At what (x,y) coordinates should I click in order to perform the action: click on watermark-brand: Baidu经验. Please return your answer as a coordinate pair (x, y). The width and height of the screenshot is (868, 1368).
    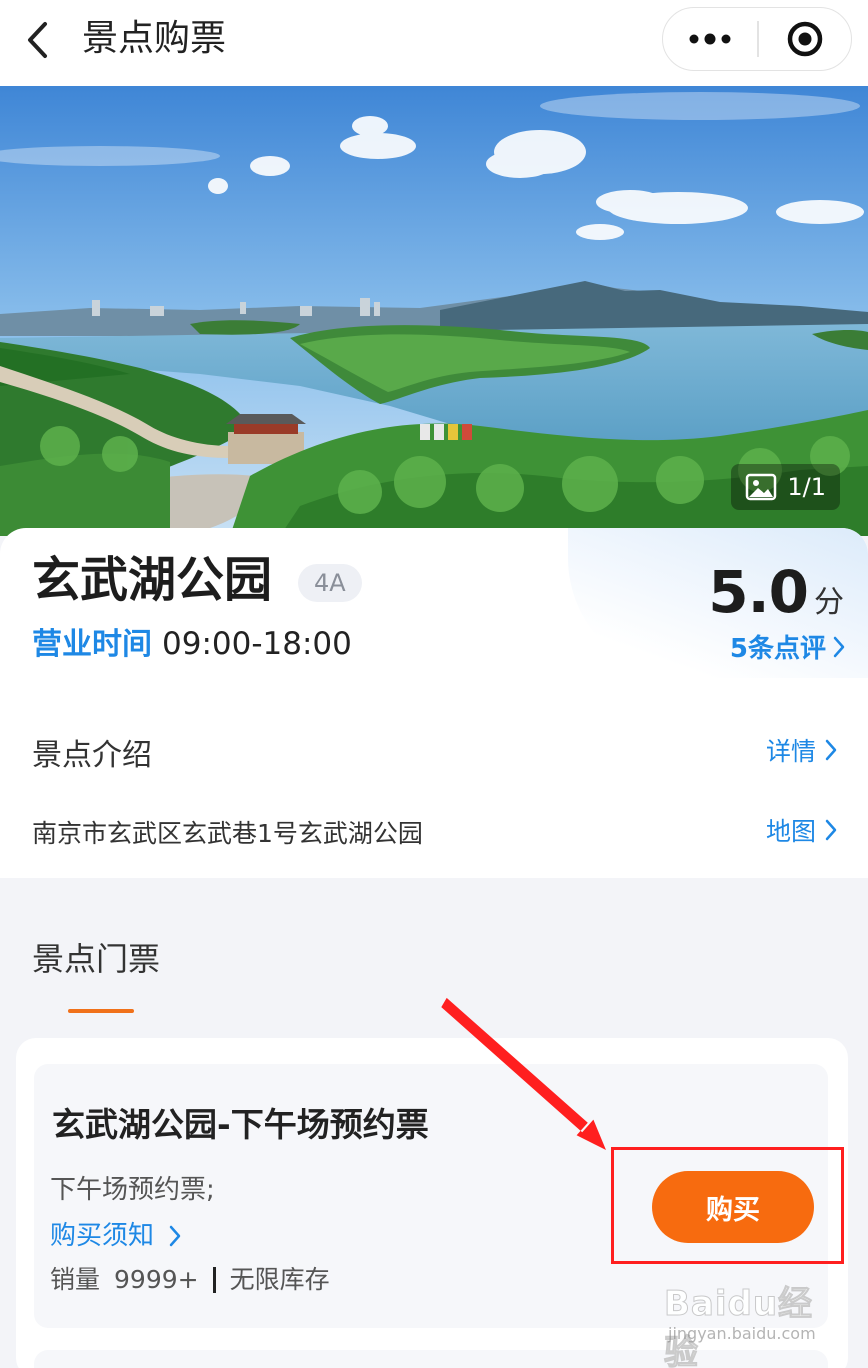
    Looking at the image, I should click on (739, 1326).